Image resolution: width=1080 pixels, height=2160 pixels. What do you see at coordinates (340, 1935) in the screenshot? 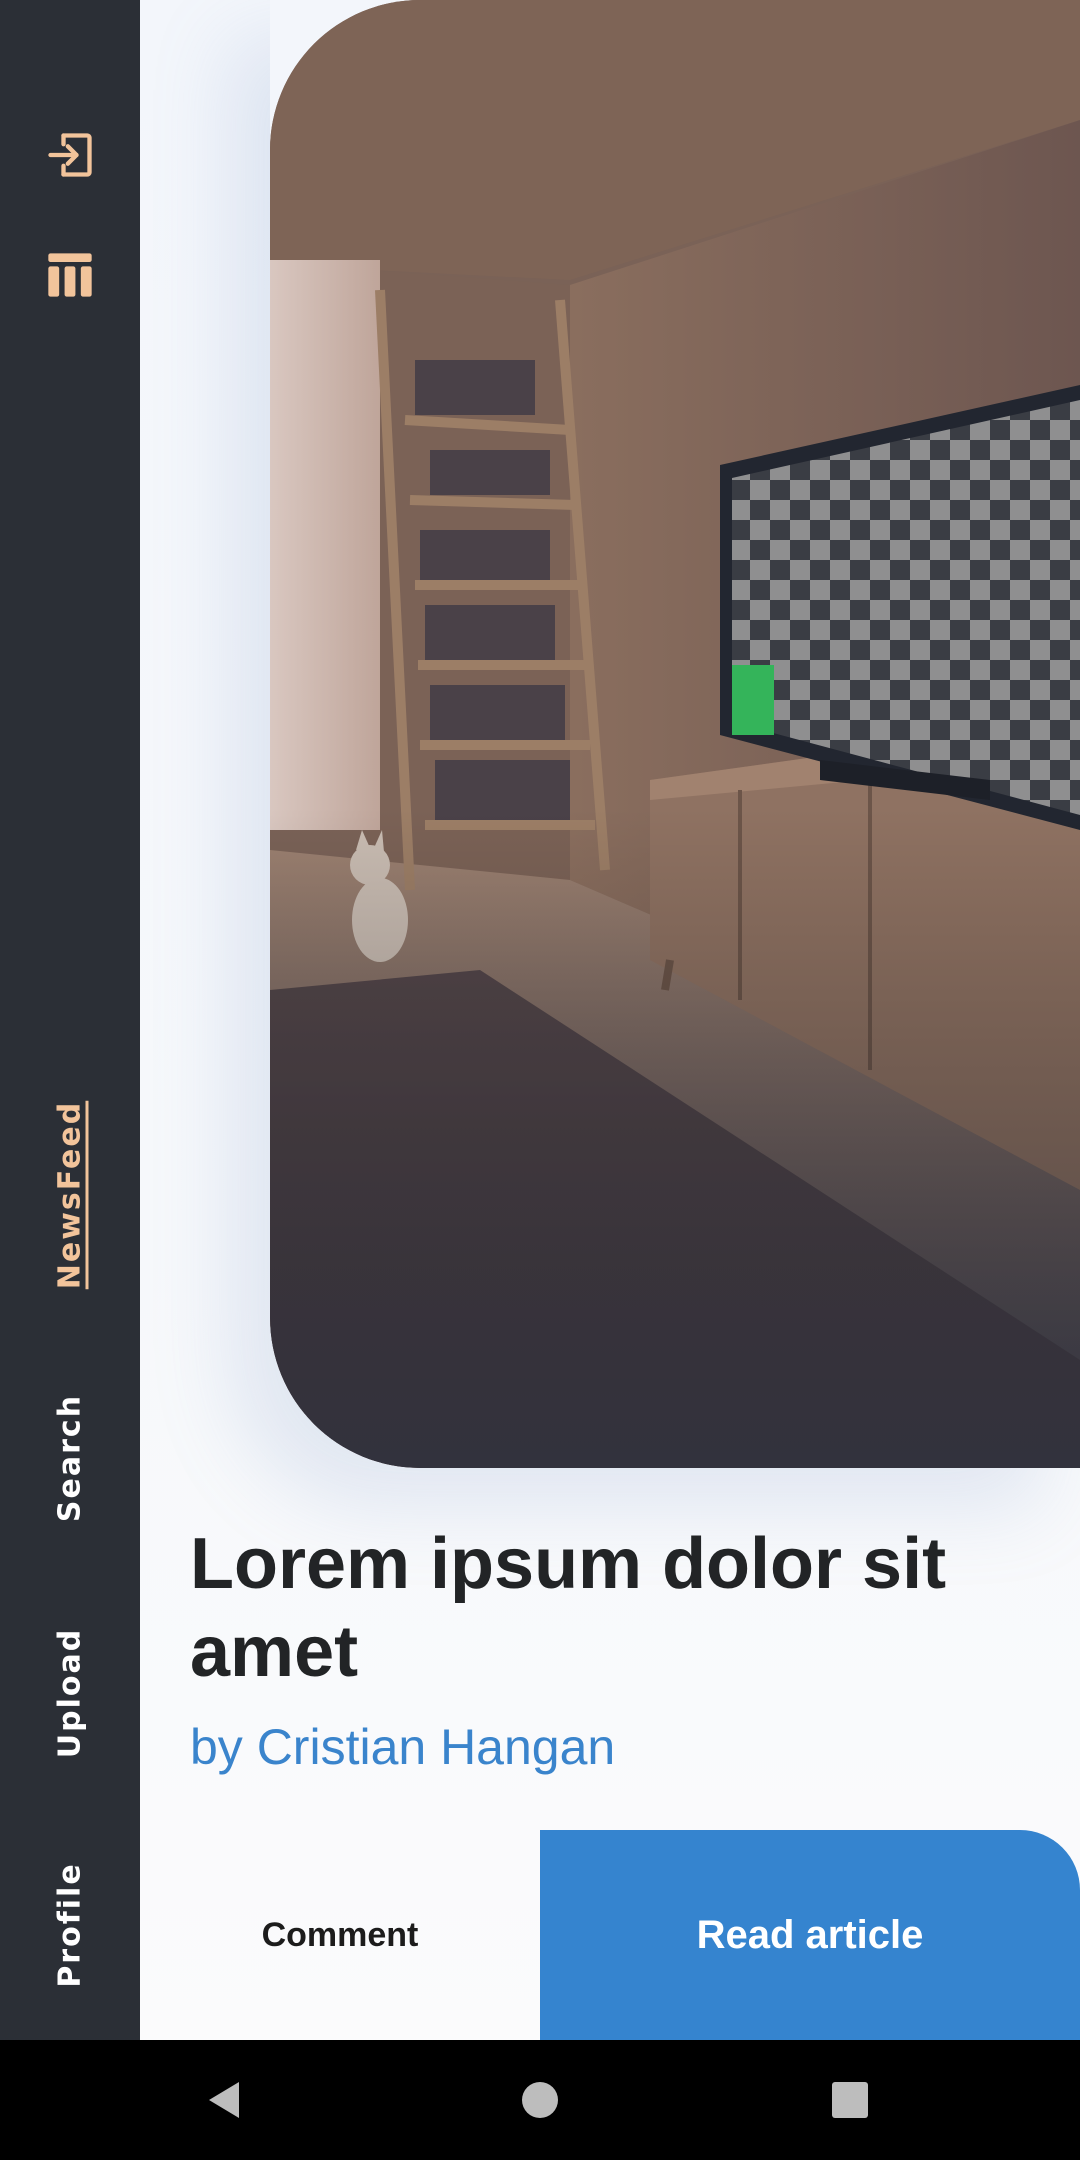
I see `comment-button: Comment` at bounding box center [340, 1935].